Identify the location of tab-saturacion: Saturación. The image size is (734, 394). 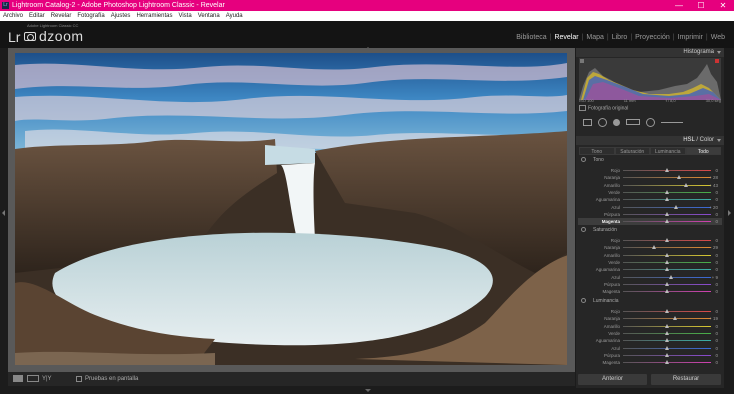
(632, 151).